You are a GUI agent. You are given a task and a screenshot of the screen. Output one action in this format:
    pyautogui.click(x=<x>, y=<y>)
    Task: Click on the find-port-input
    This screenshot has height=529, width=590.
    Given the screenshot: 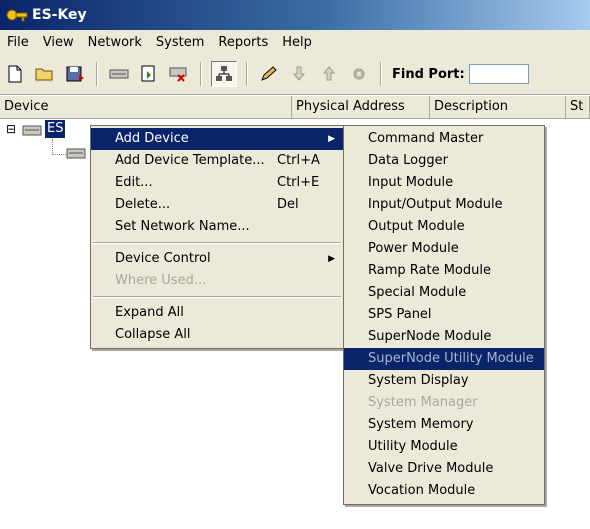 What is the action you would take?
    pyautogui.click(x=498, y=74)
    